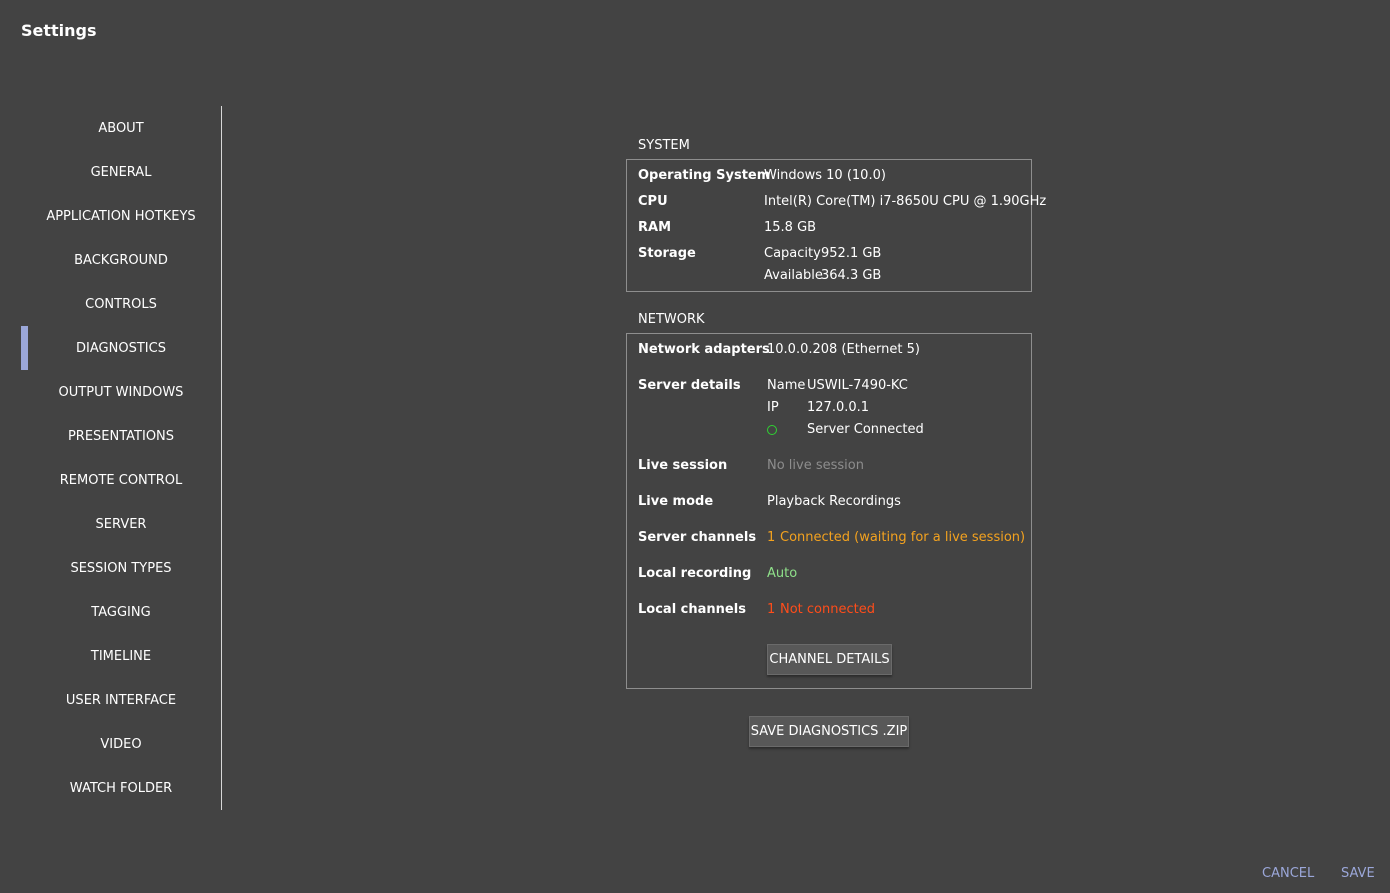 This screenshot has width=1390, height=893. What do you see at coordinates (121, 128) in the screenshot?
I see `sidebar-item-about: ABOUT` at bounding box center [121, 128].